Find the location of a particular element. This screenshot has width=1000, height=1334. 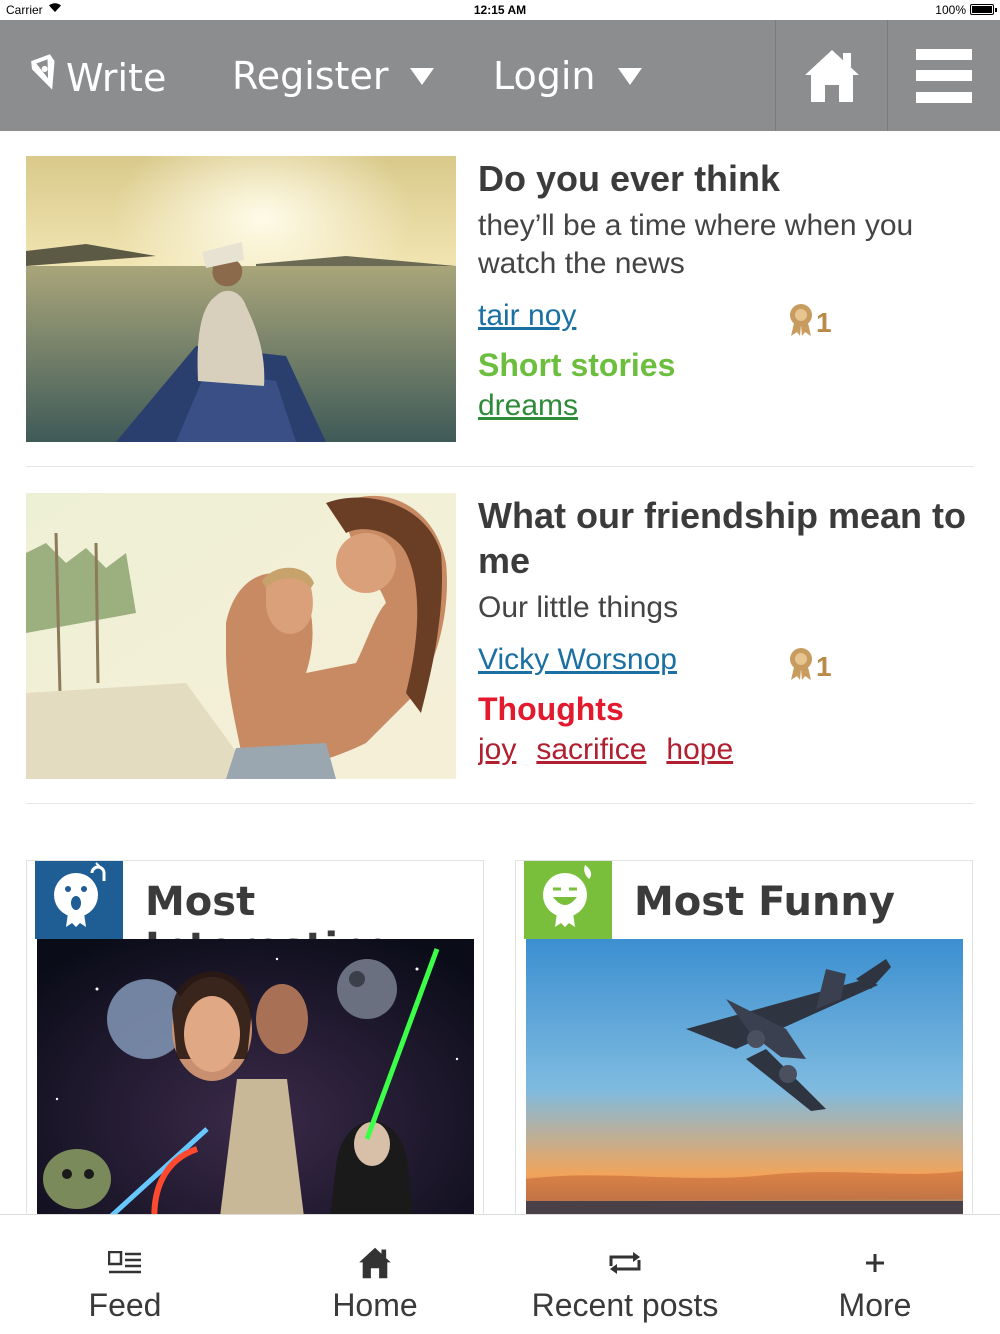

tab-label: Recent posts is located at coordinates (625, 1305).